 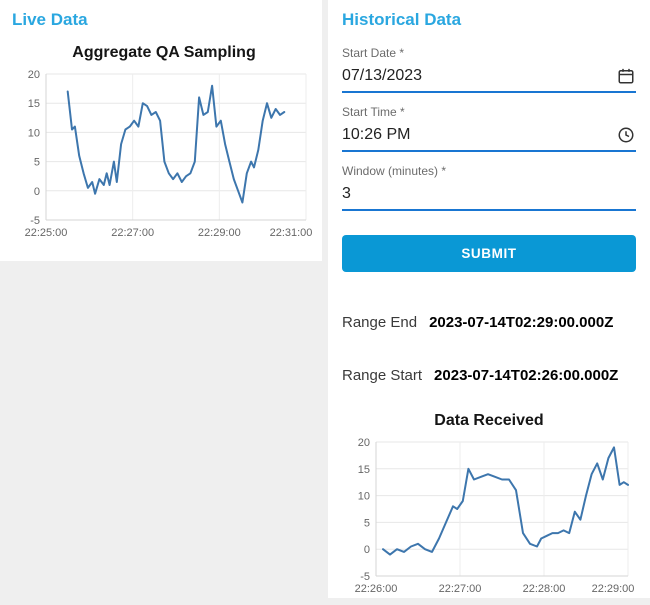 I want to click on start-date-field: Start Date *, so click(x=489, y=69).